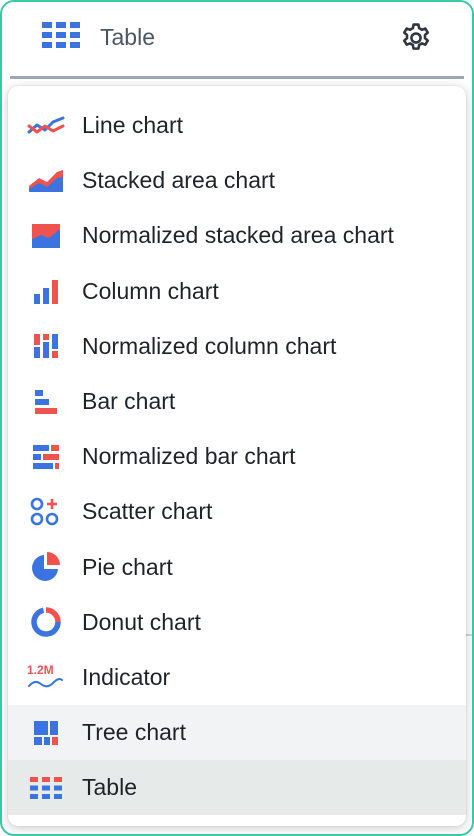 This screenshot has width=474, height=836. What do you see at coordinates (150, 290) in the screenshot?
I see `menu-item-label: Column chart` at bounding box center [150, 290].